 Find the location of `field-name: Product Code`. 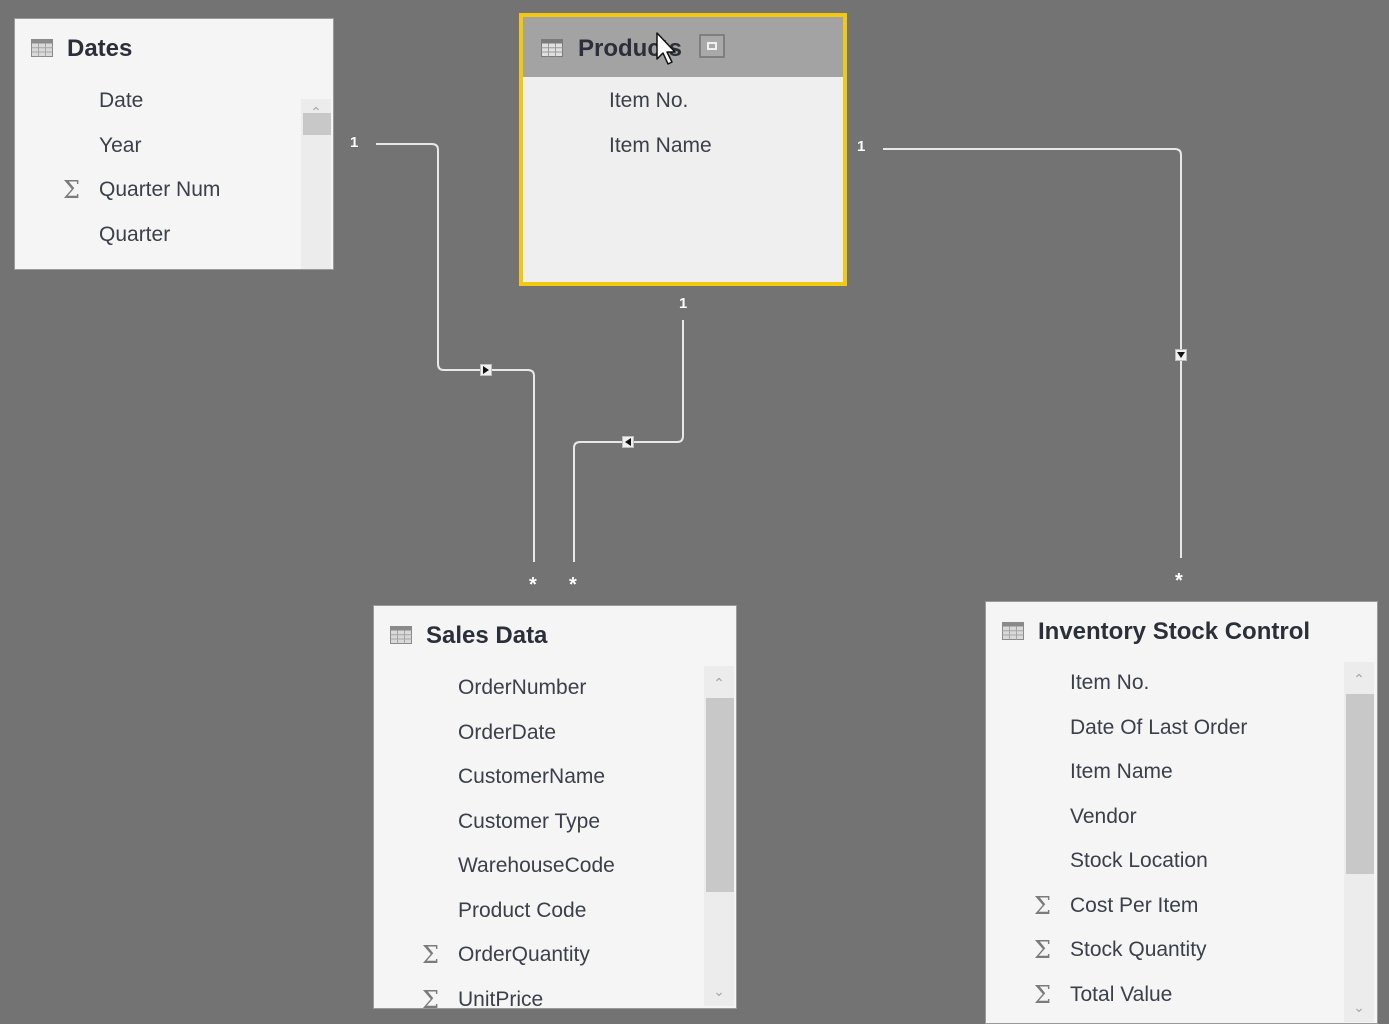

field-name: Product Code is located at coordinates (522, 910).